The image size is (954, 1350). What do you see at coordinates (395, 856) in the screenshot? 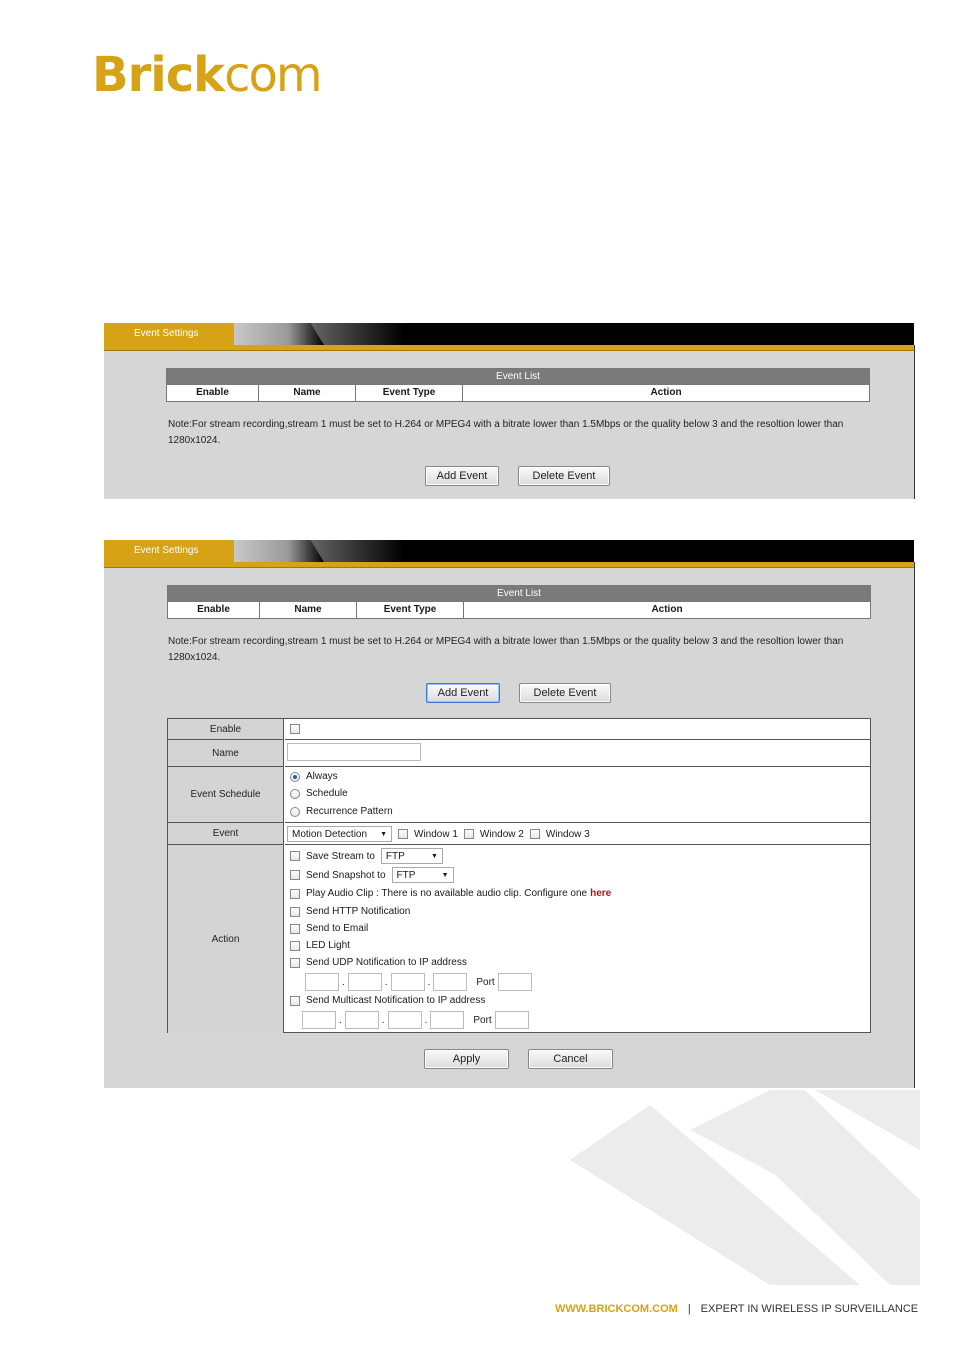
I see `save-stream-value: FTP` at bounding box center [395, 856].